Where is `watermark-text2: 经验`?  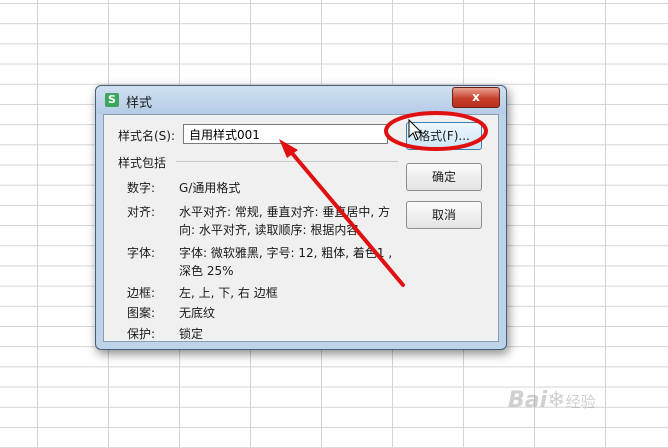 watermark-text2: 经验 is located at coordinates (580, 402).